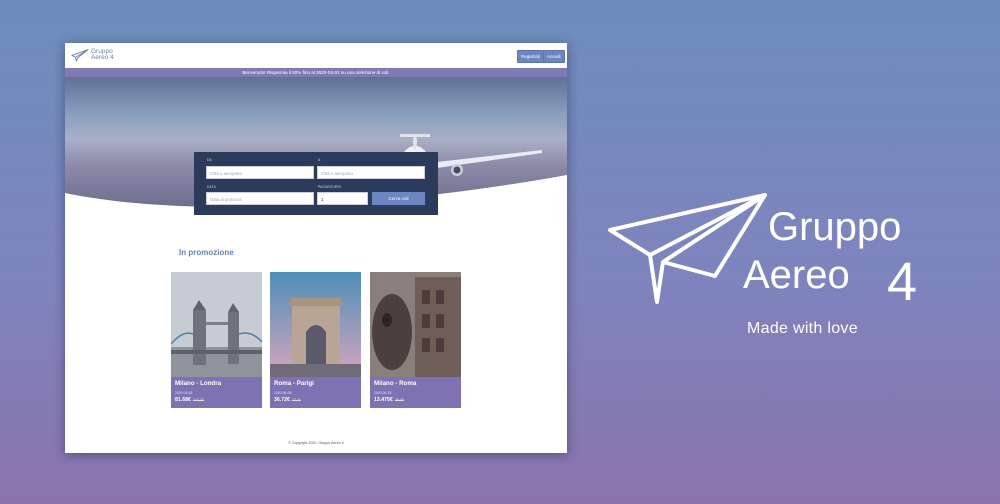 The height and width of the screenshot is (504, 1000). I want to click on site-footer: © Copyright 2020. Gruppo Aereo 4, so click(316, 443).